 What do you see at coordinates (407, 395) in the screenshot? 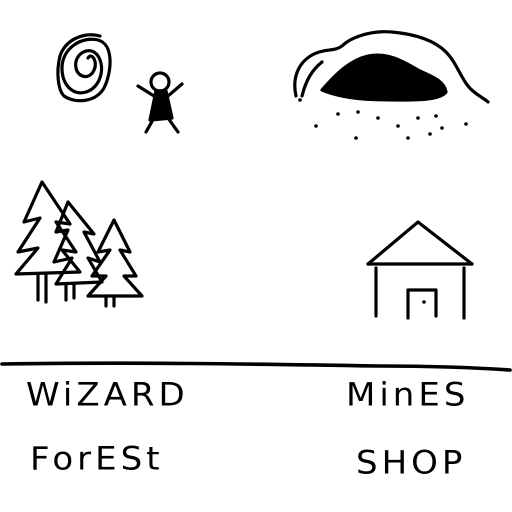
I see `menu-option-mines: MinES` at bounding box center [407, 395].